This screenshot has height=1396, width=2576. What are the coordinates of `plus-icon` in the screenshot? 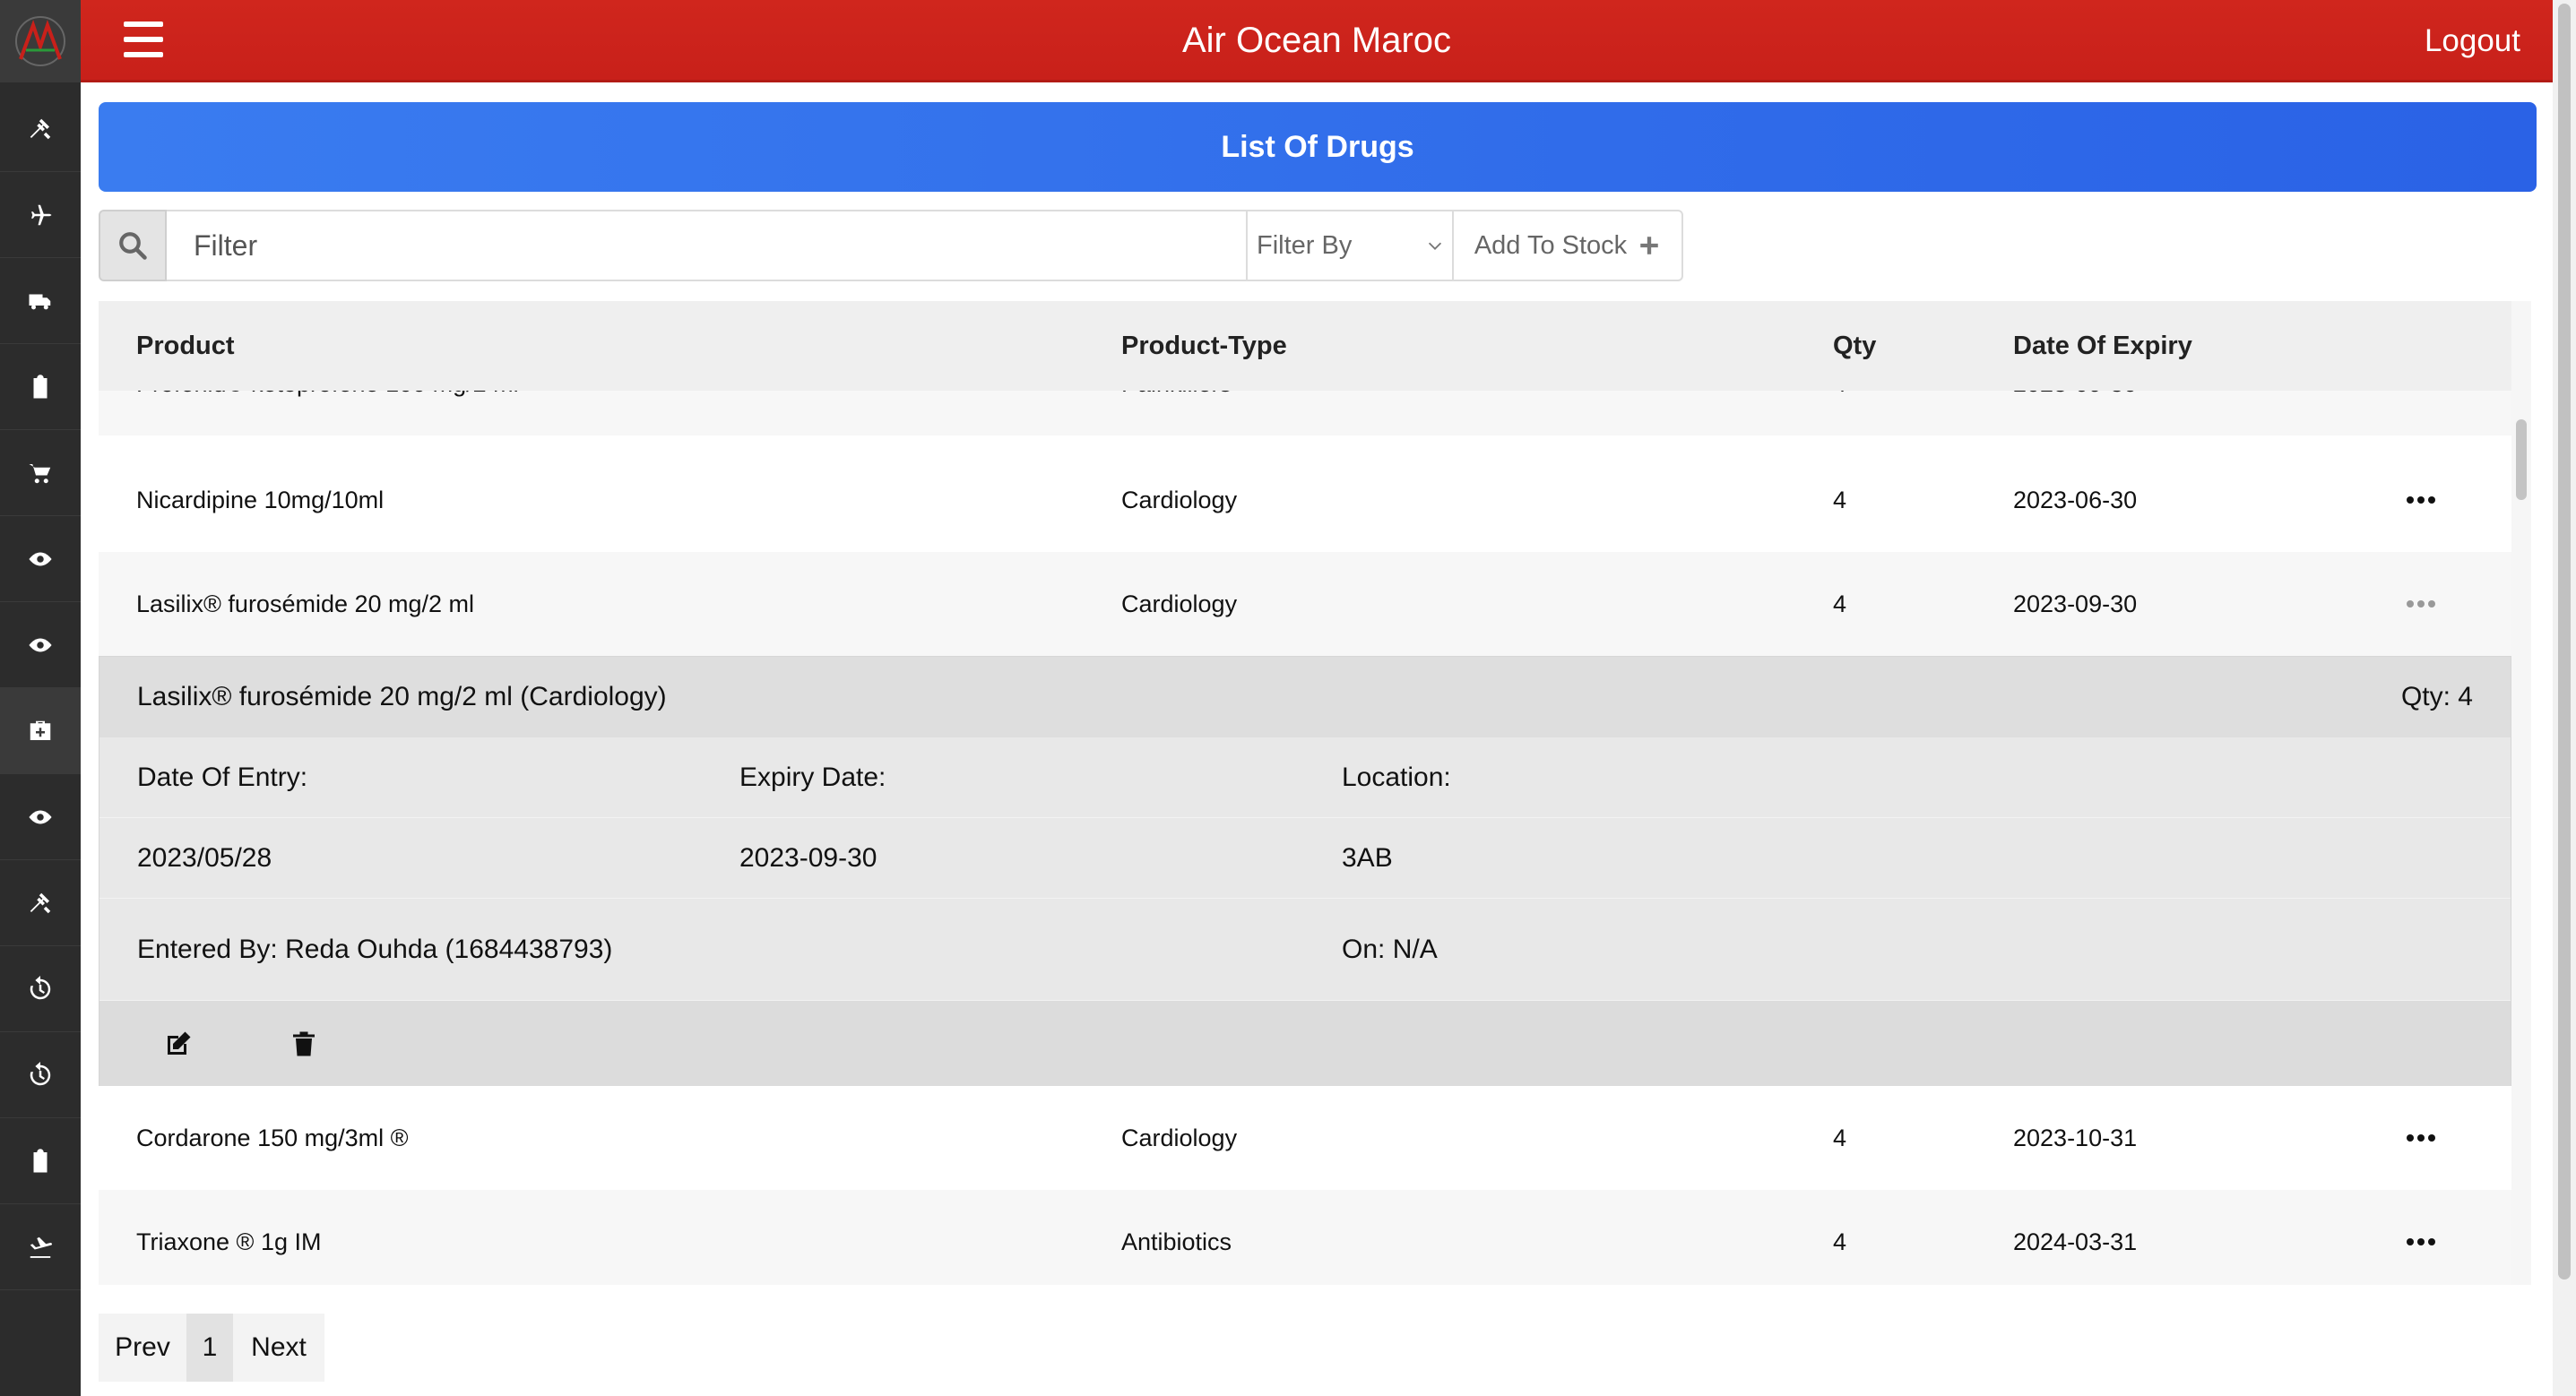 It's located at (1649, 245).